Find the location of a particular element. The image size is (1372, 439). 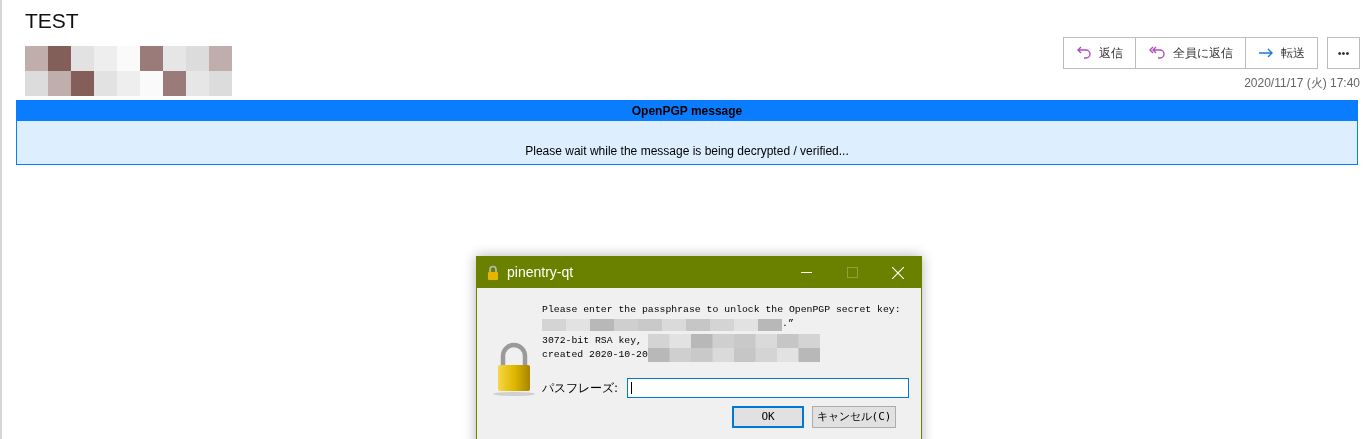

more-button: ••• is located at coordinates (1343, 53).